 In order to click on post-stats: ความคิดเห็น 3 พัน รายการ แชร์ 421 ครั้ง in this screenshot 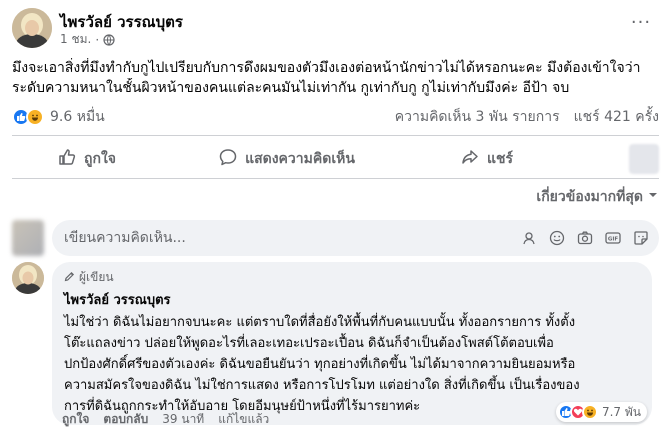, I will do `click(527, 117)`.